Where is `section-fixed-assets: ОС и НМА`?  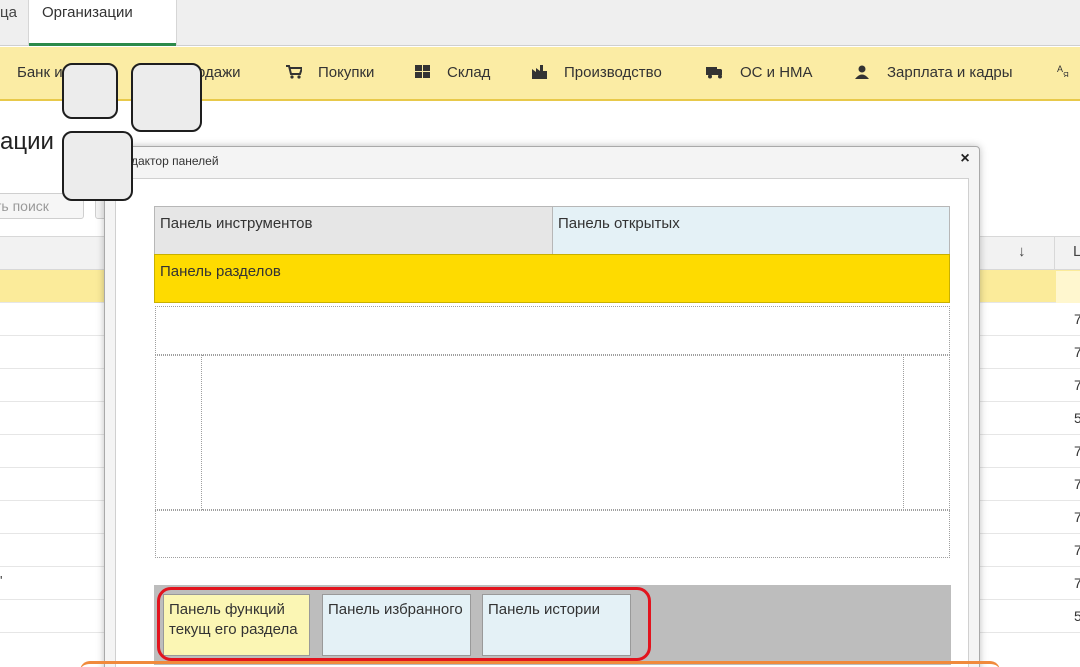
section-fixed-assets: ОС и НМА is located at coordinates (759, 72).